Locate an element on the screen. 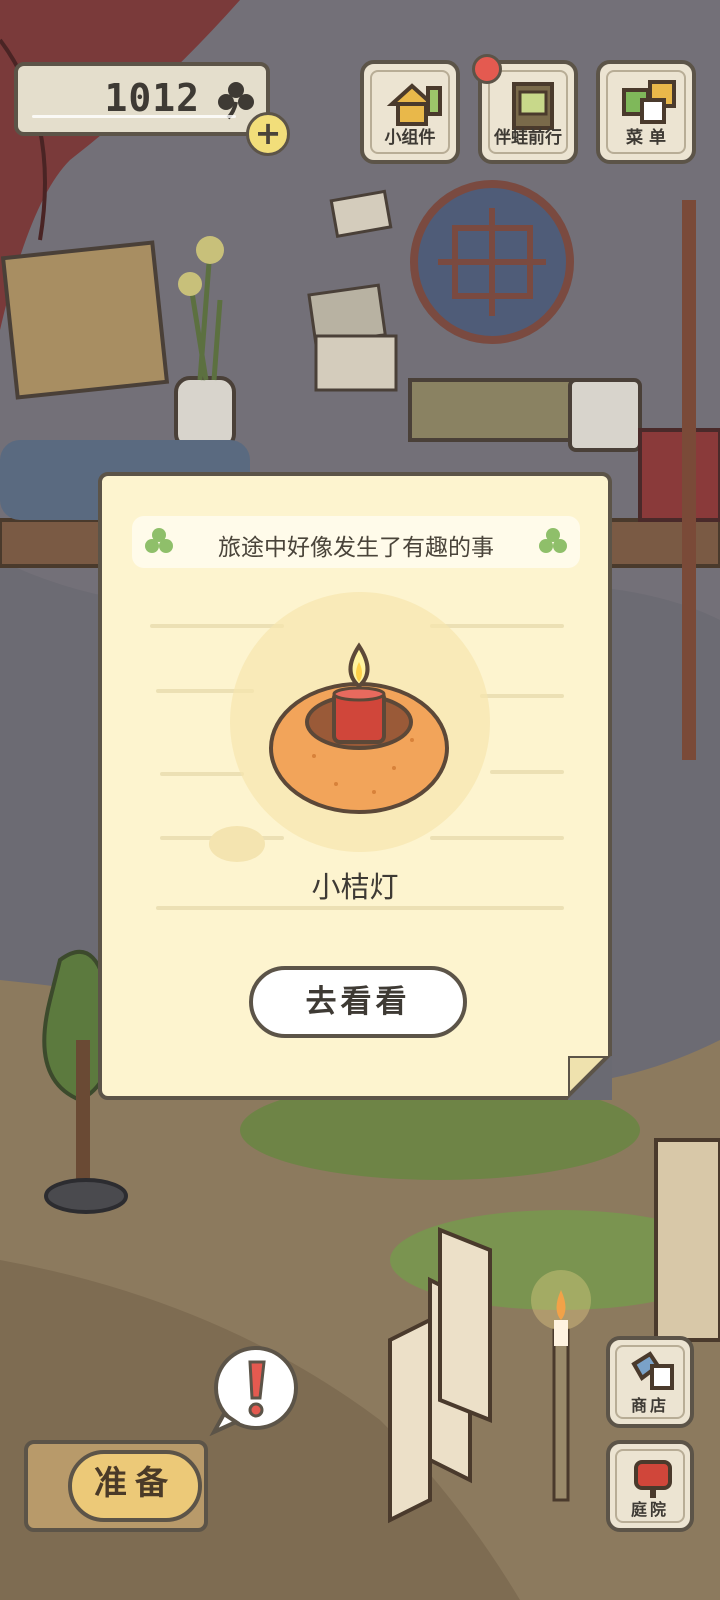  notification-dot is located at coordinates (487, 69).